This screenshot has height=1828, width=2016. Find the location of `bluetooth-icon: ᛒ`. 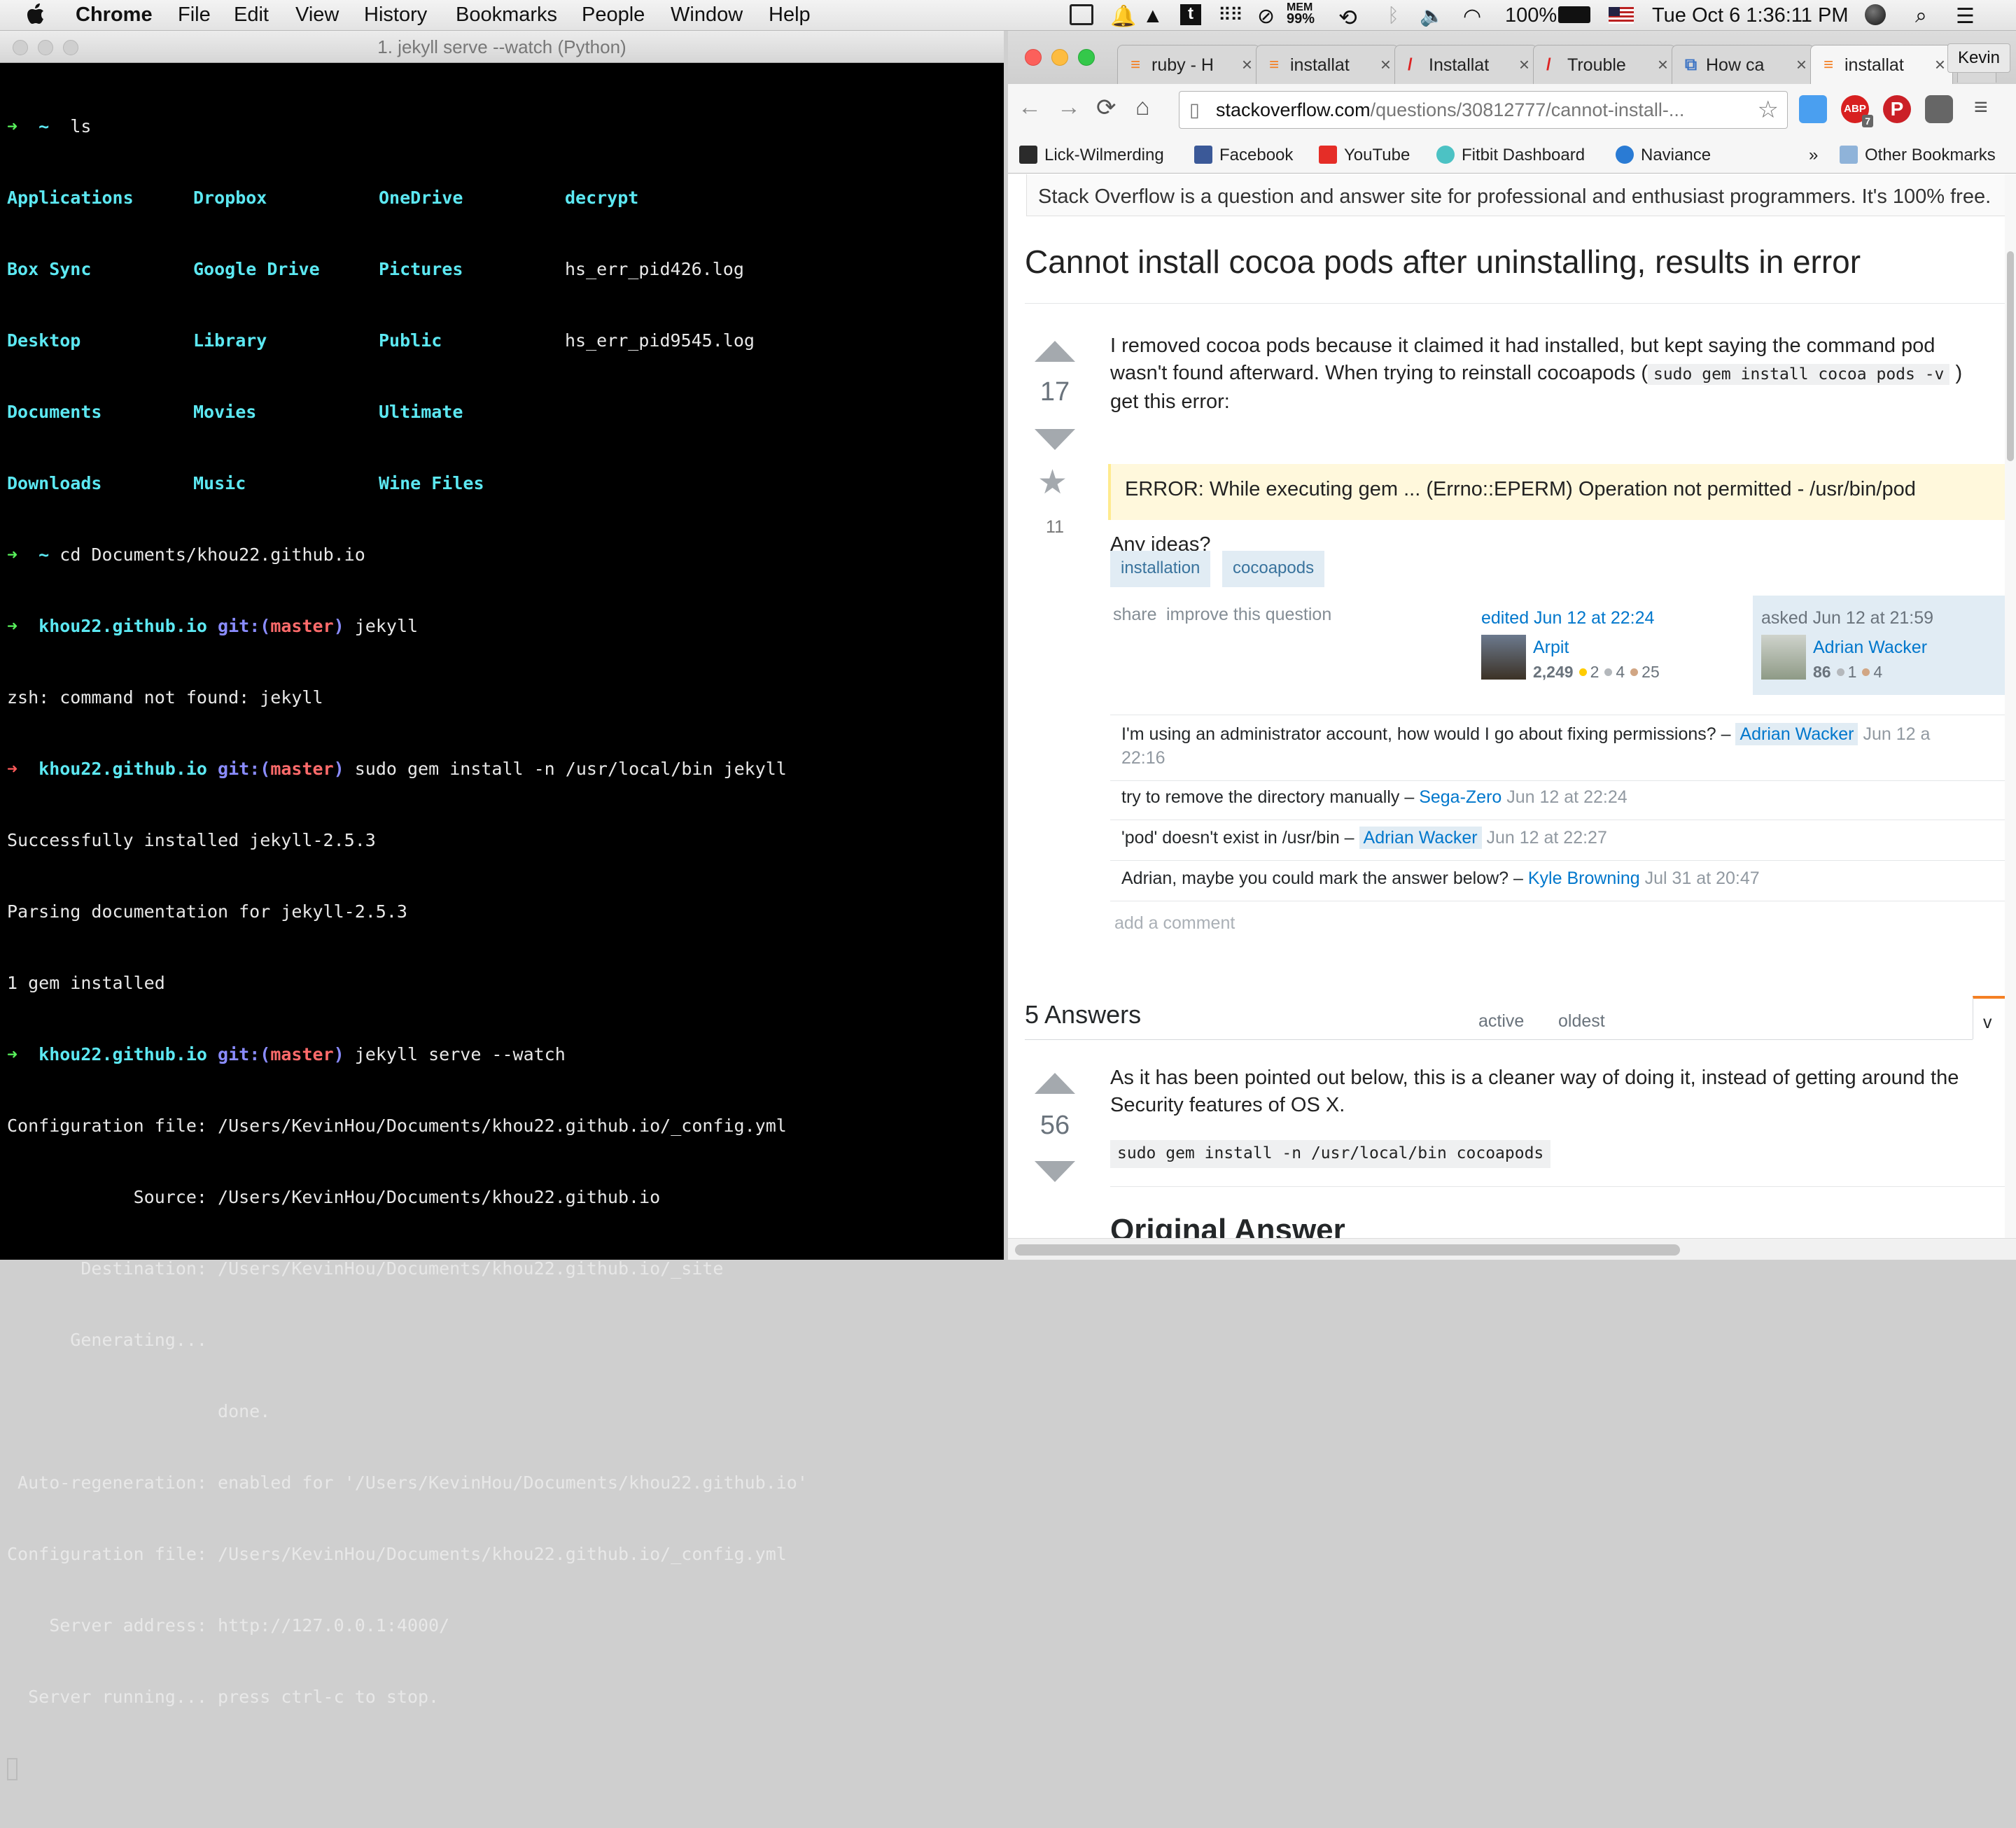

bluetooth-icon: ᛒ is located at coordinates (1393, 16).